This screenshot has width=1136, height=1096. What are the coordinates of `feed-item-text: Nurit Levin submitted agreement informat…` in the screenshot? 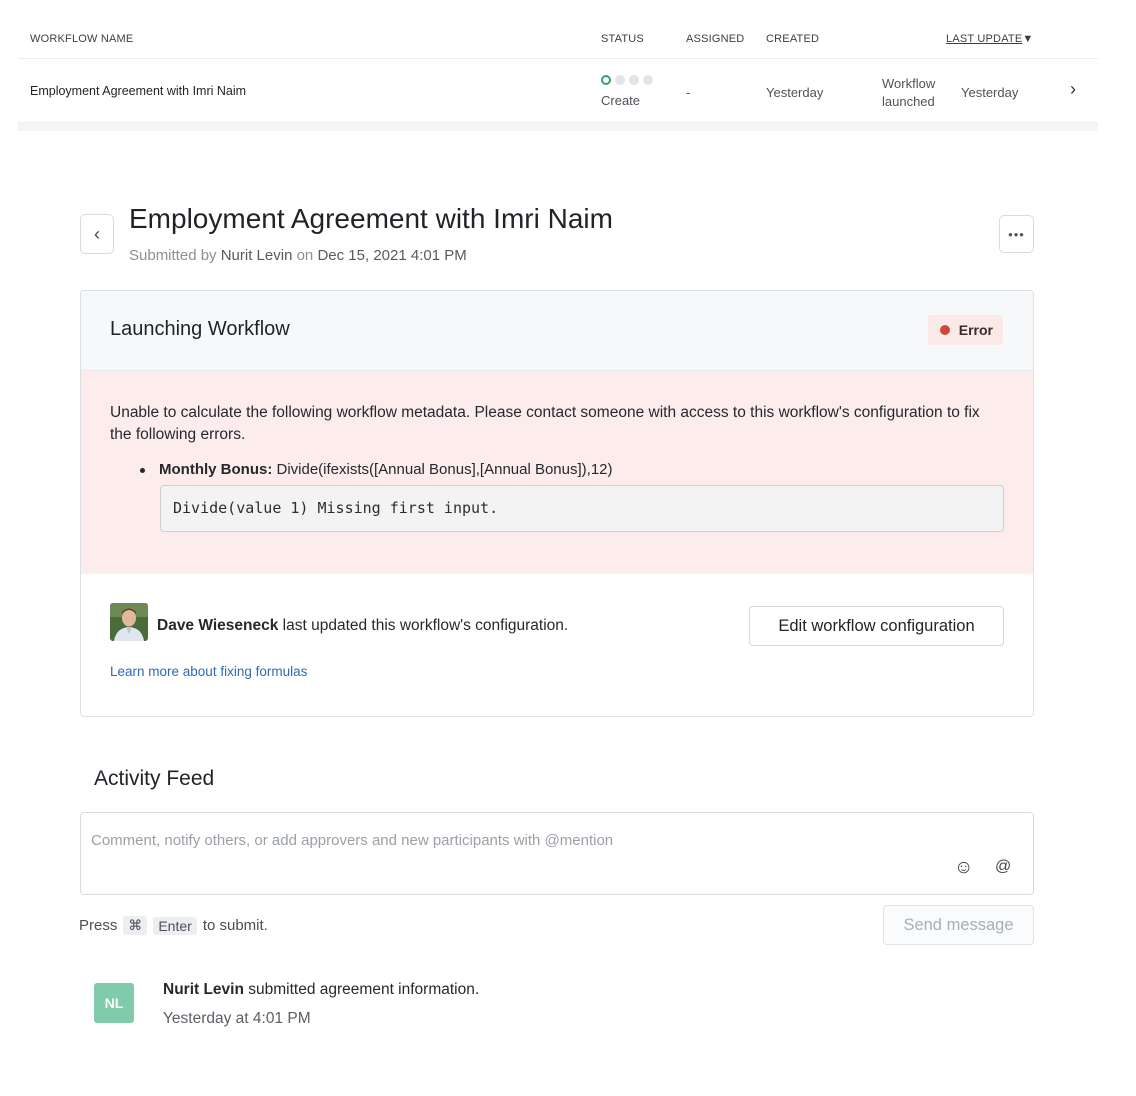 It's located at (321, 990).